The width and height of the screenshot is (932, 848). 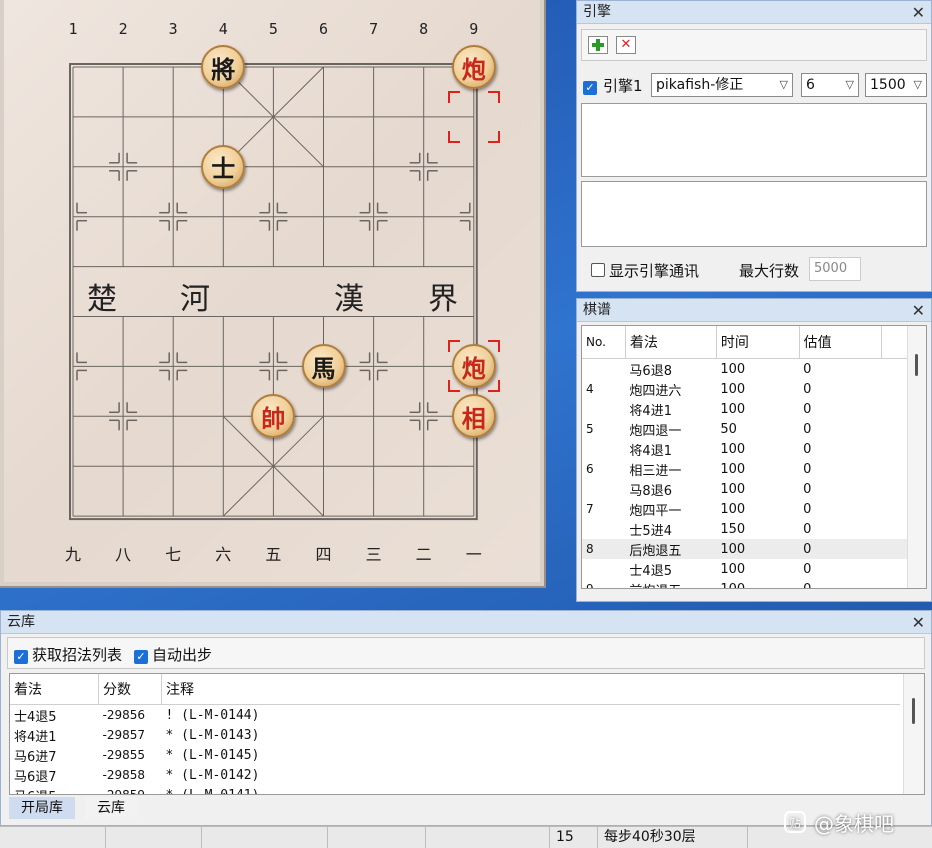 I want to click on engine1-label: 引擎1, so click(x=623, y=86).